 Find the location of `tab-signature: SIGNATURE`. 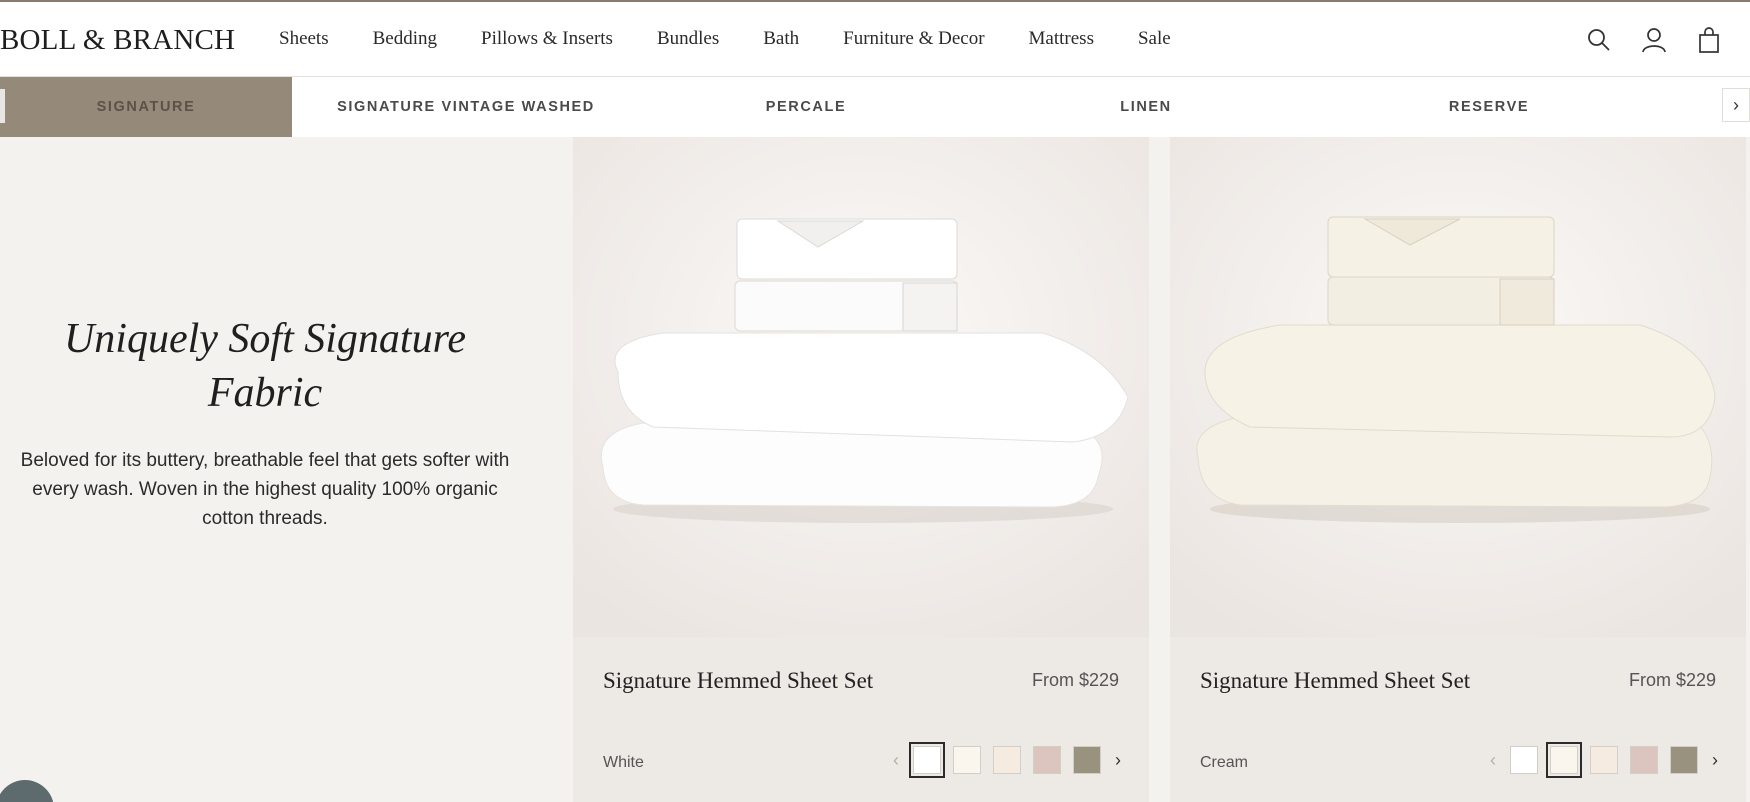

tab-signature: SIGNATURE is located at coordinates (146, 107).